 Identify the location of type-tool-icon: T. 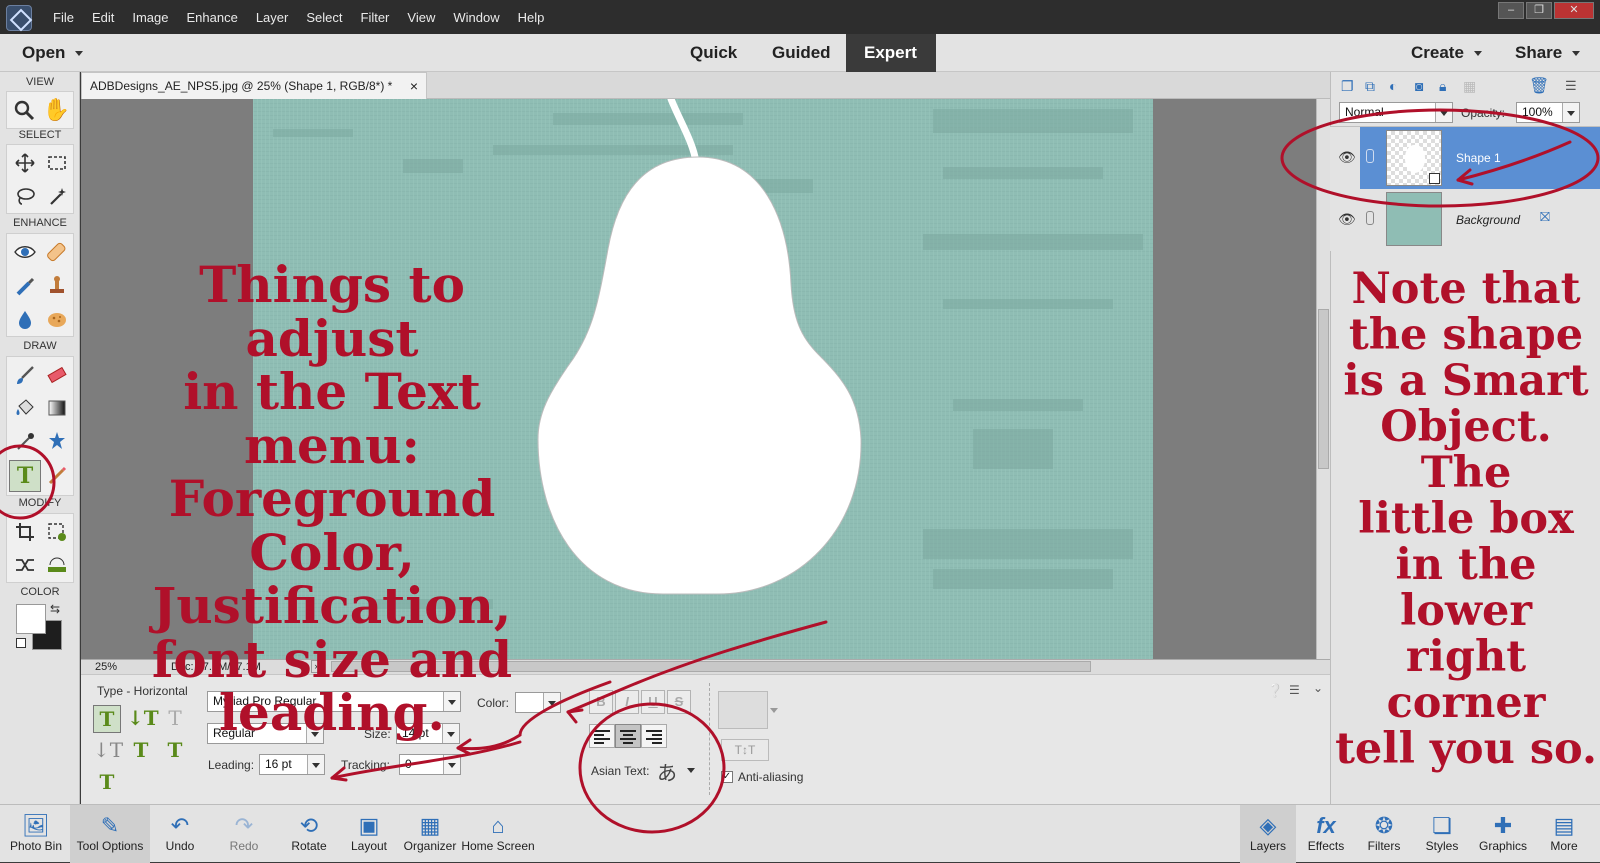
(25, 476).